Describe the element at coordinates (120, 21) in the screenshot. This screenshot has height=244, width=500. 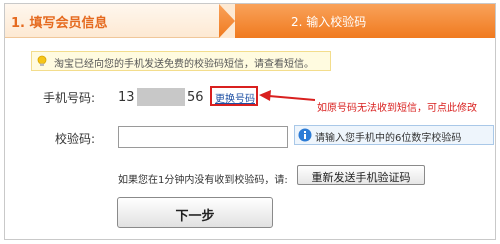
I see `step-1: 1. 填写会员信息` at that location.